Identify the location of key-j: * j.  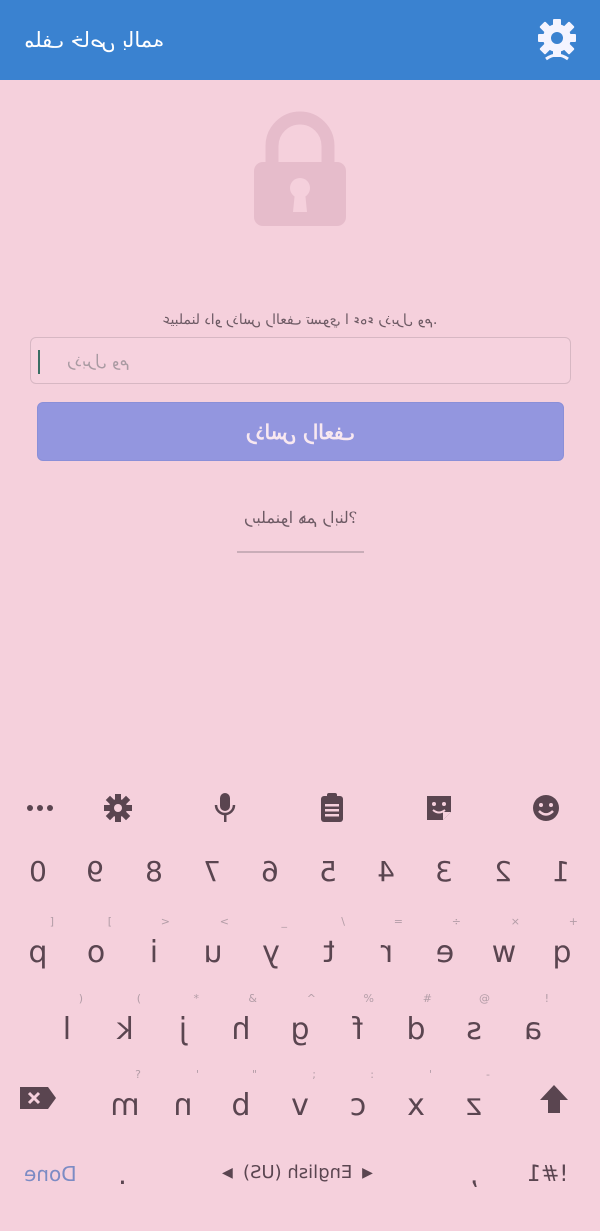
(183, 1027).